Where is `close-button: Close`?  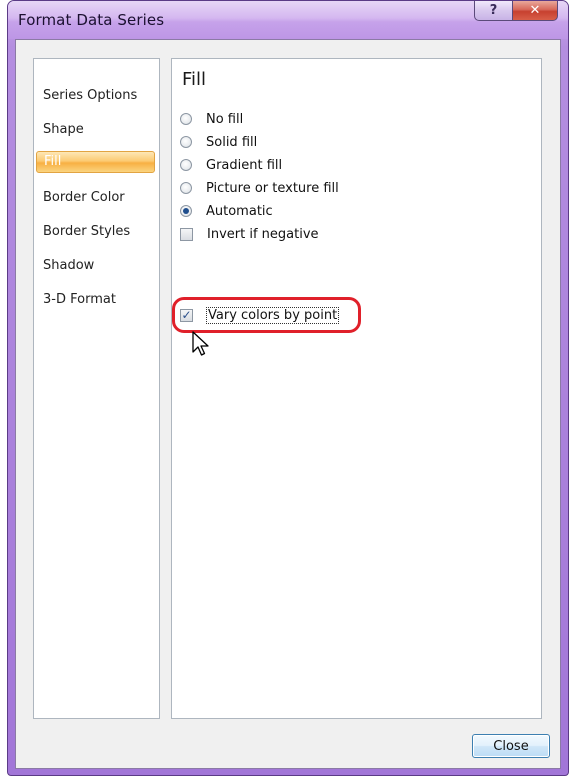
close-button: Close is located at coordinates (511, 746).